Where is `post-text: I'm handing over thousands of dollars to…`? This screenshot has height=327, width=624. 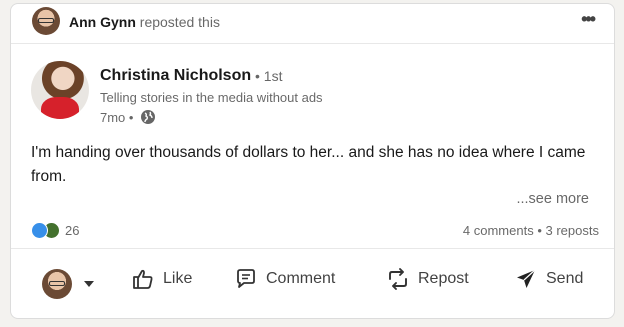
post-text: I'm handing over thousands of dollars to… is located at coordinates (308, 164).